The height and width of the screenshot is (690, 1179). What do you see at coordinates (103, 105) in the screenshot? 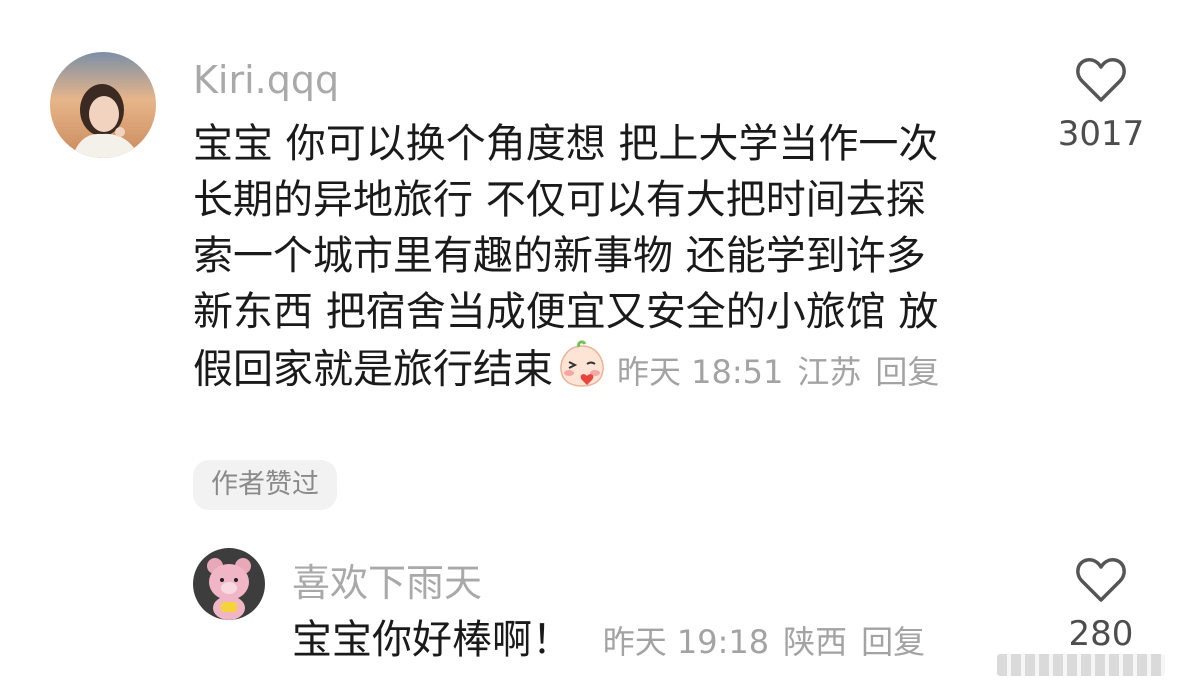
I see `avatar-kiri` at bounding box center [103, 105].